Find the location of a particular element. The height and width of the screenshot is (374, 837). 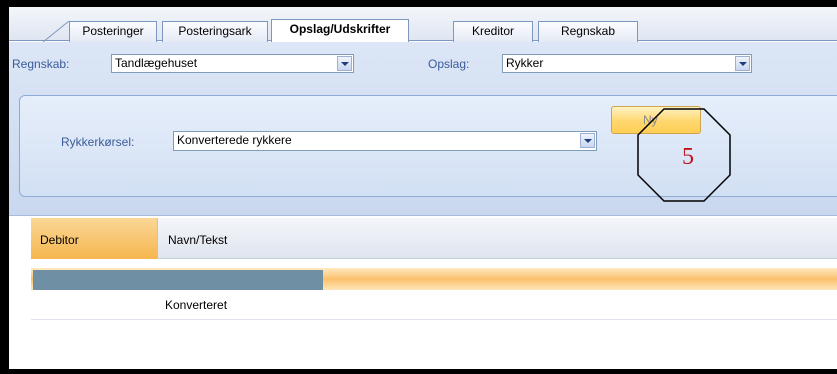

group-row is located at coordinates (434, 279).